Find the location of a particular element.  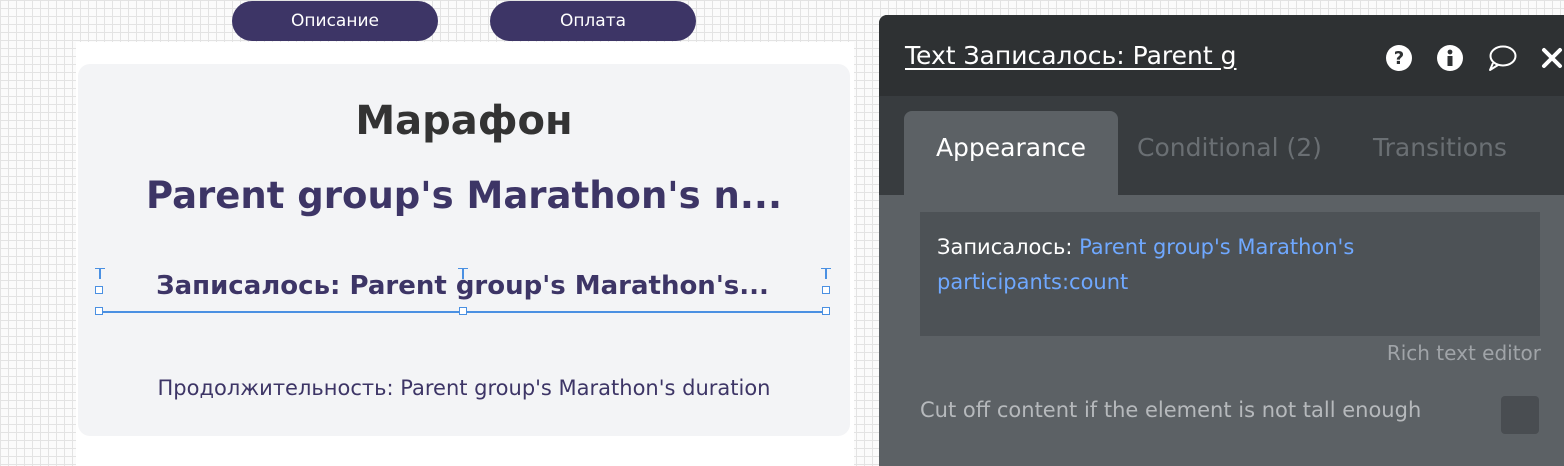

info-icon is located at coordinates (1450, 60).